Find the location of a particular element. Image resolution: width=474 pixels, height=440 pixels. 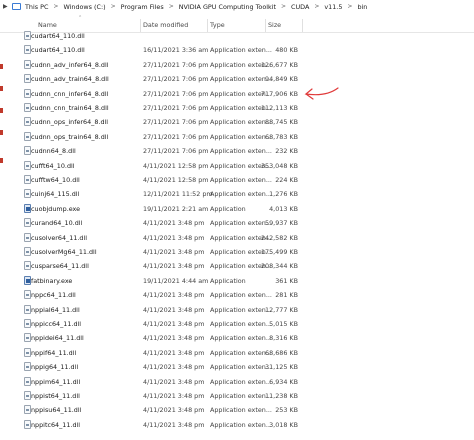

file-size: 68,783 KB is located at coordinates (281, 136).